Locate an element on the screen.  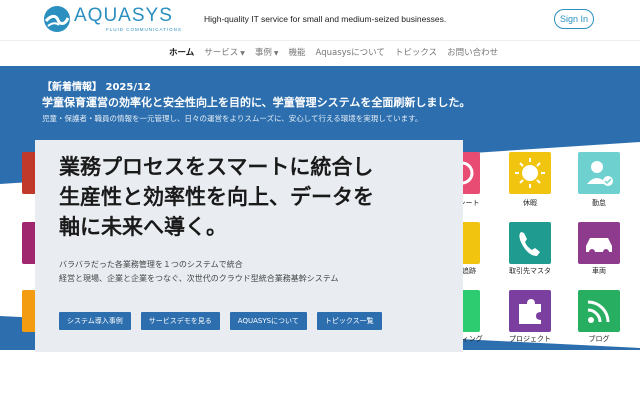
client-master-tile is located at coordinates (530, 243).